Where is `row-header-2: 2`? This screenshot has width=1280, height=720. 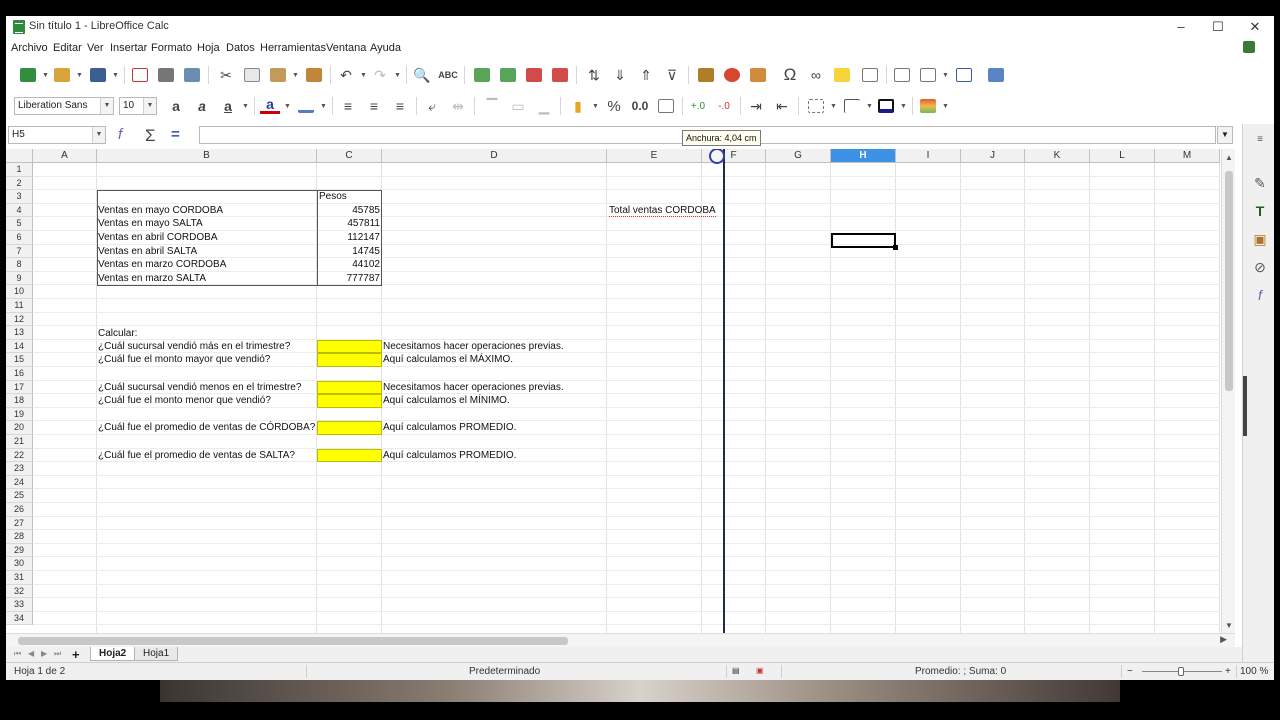
row-header-2: 2 is located at coordinates (19, 183).